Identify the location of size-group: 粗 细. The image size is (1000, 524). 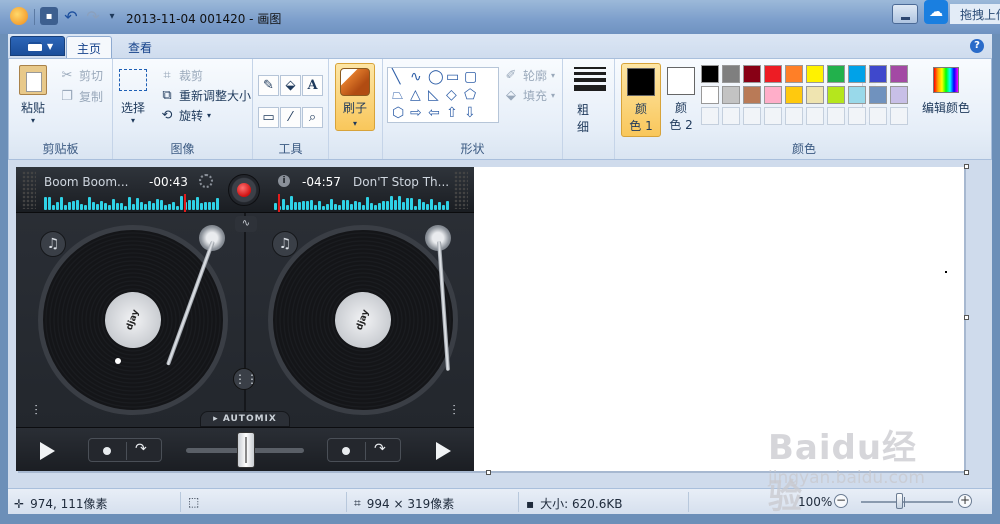
(589, 109).